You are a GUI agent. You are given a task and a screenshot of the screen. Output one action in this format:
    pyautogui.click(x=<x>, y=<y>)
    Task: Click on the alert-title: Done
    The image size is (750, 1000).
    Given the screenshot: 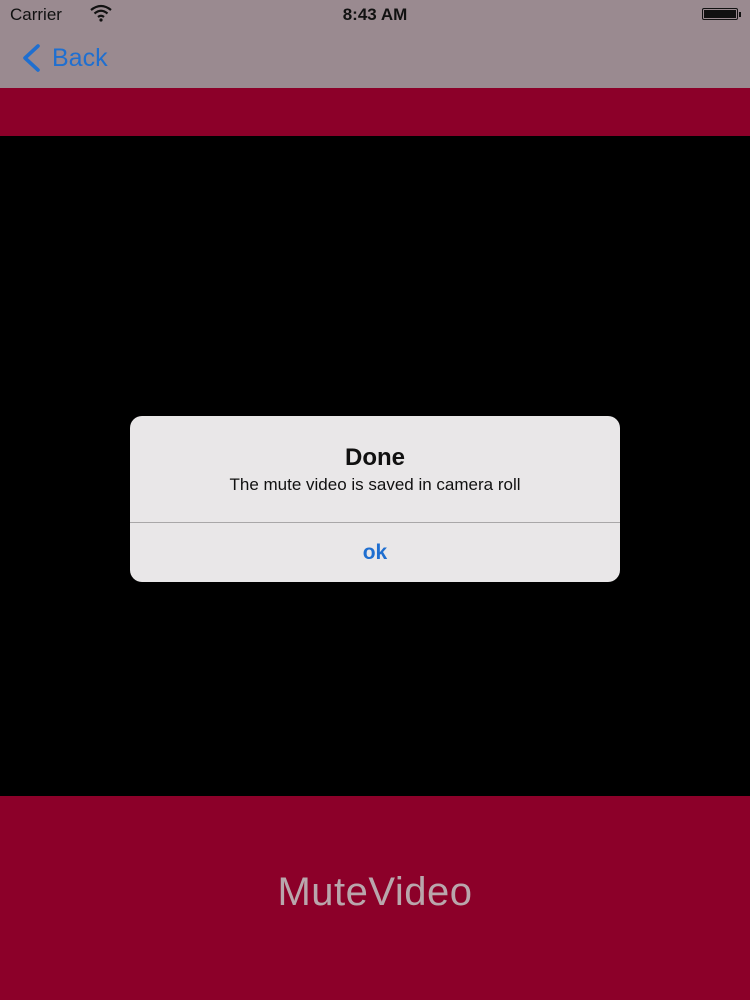 What is the action you would take?
    pyautogui.click(x=375, y=457)
    